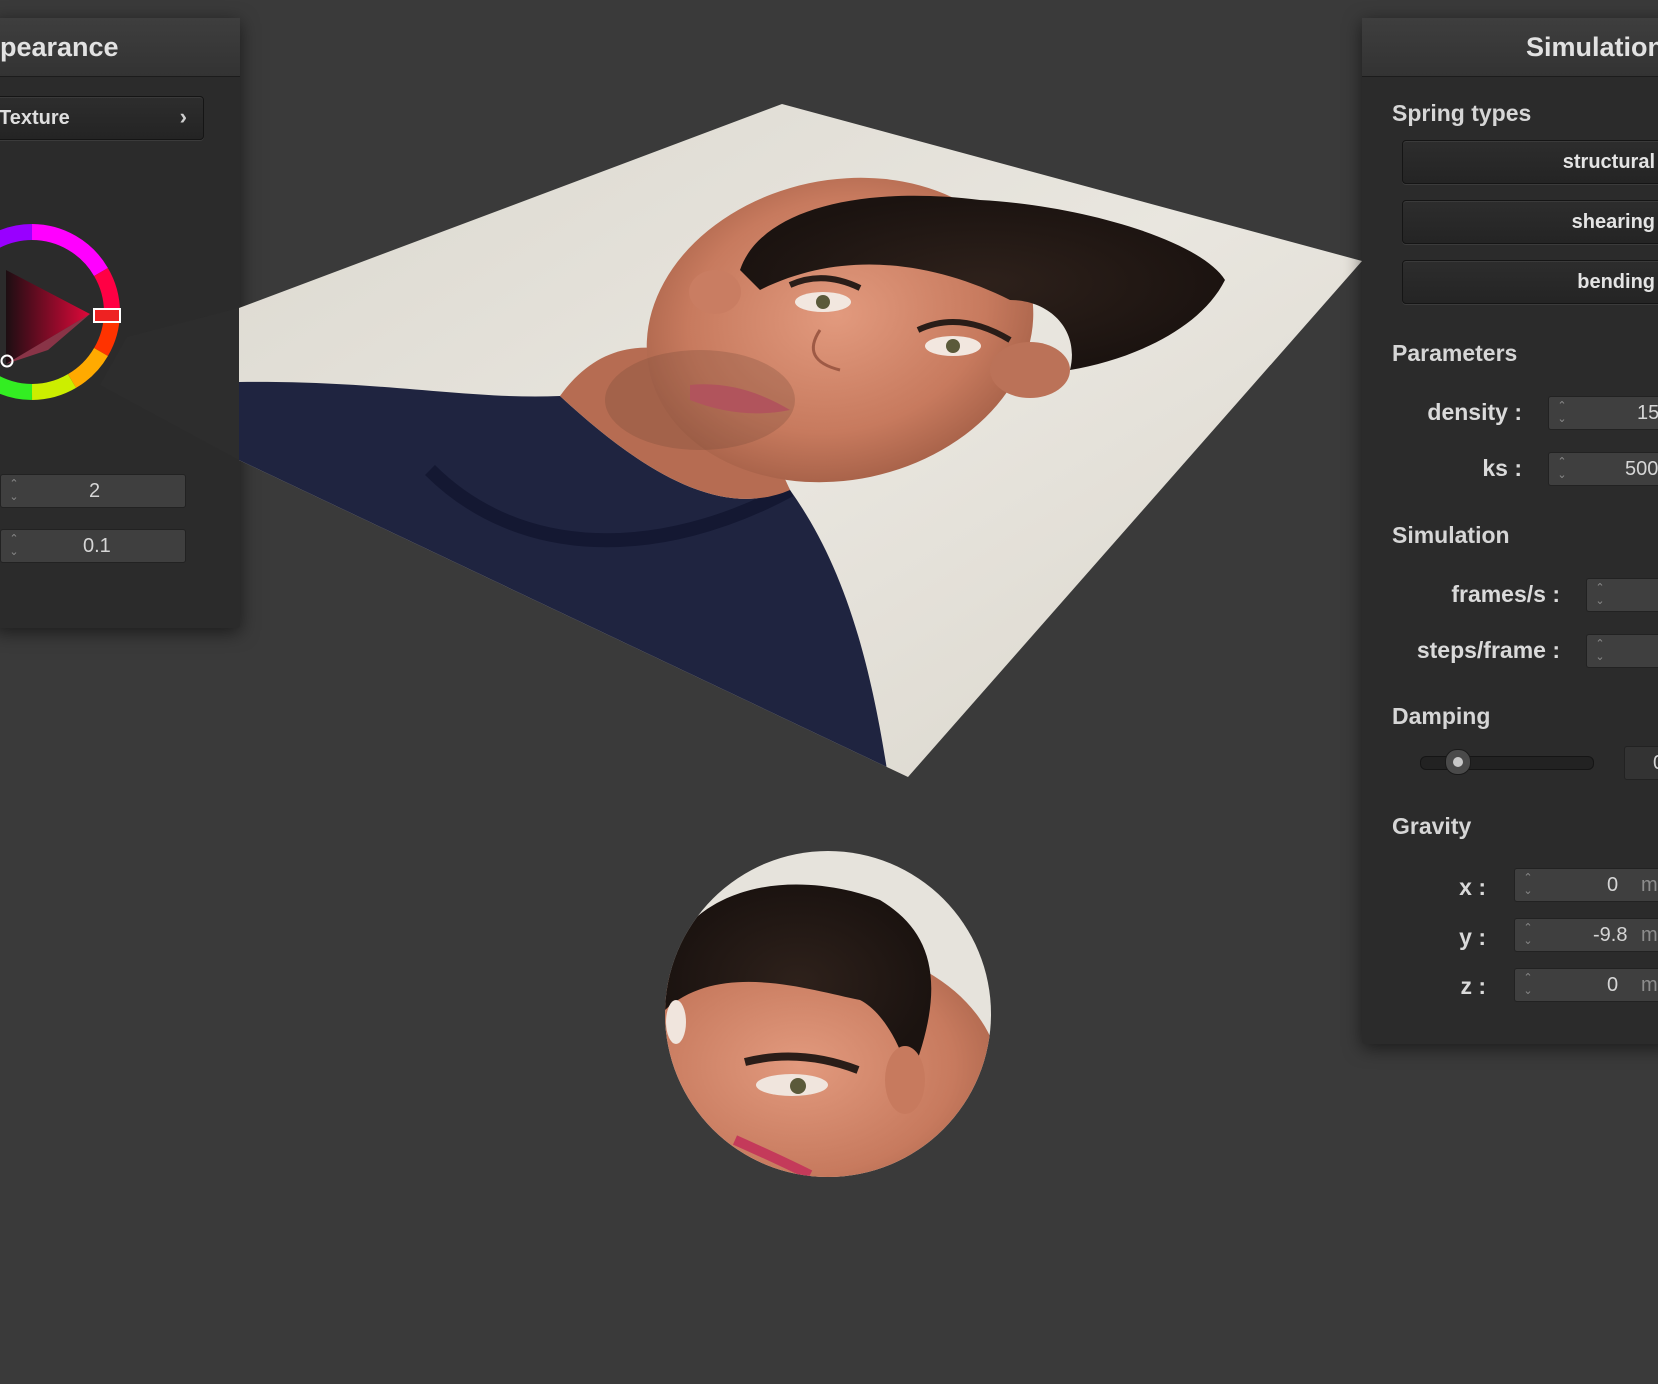 Image resolution: width=1658 pixels, height=1384 pixels. What do you see at coordinates (1641, 469) in the screenshot?
I see `ks-value: 500` at bounding box center [1641, 469].